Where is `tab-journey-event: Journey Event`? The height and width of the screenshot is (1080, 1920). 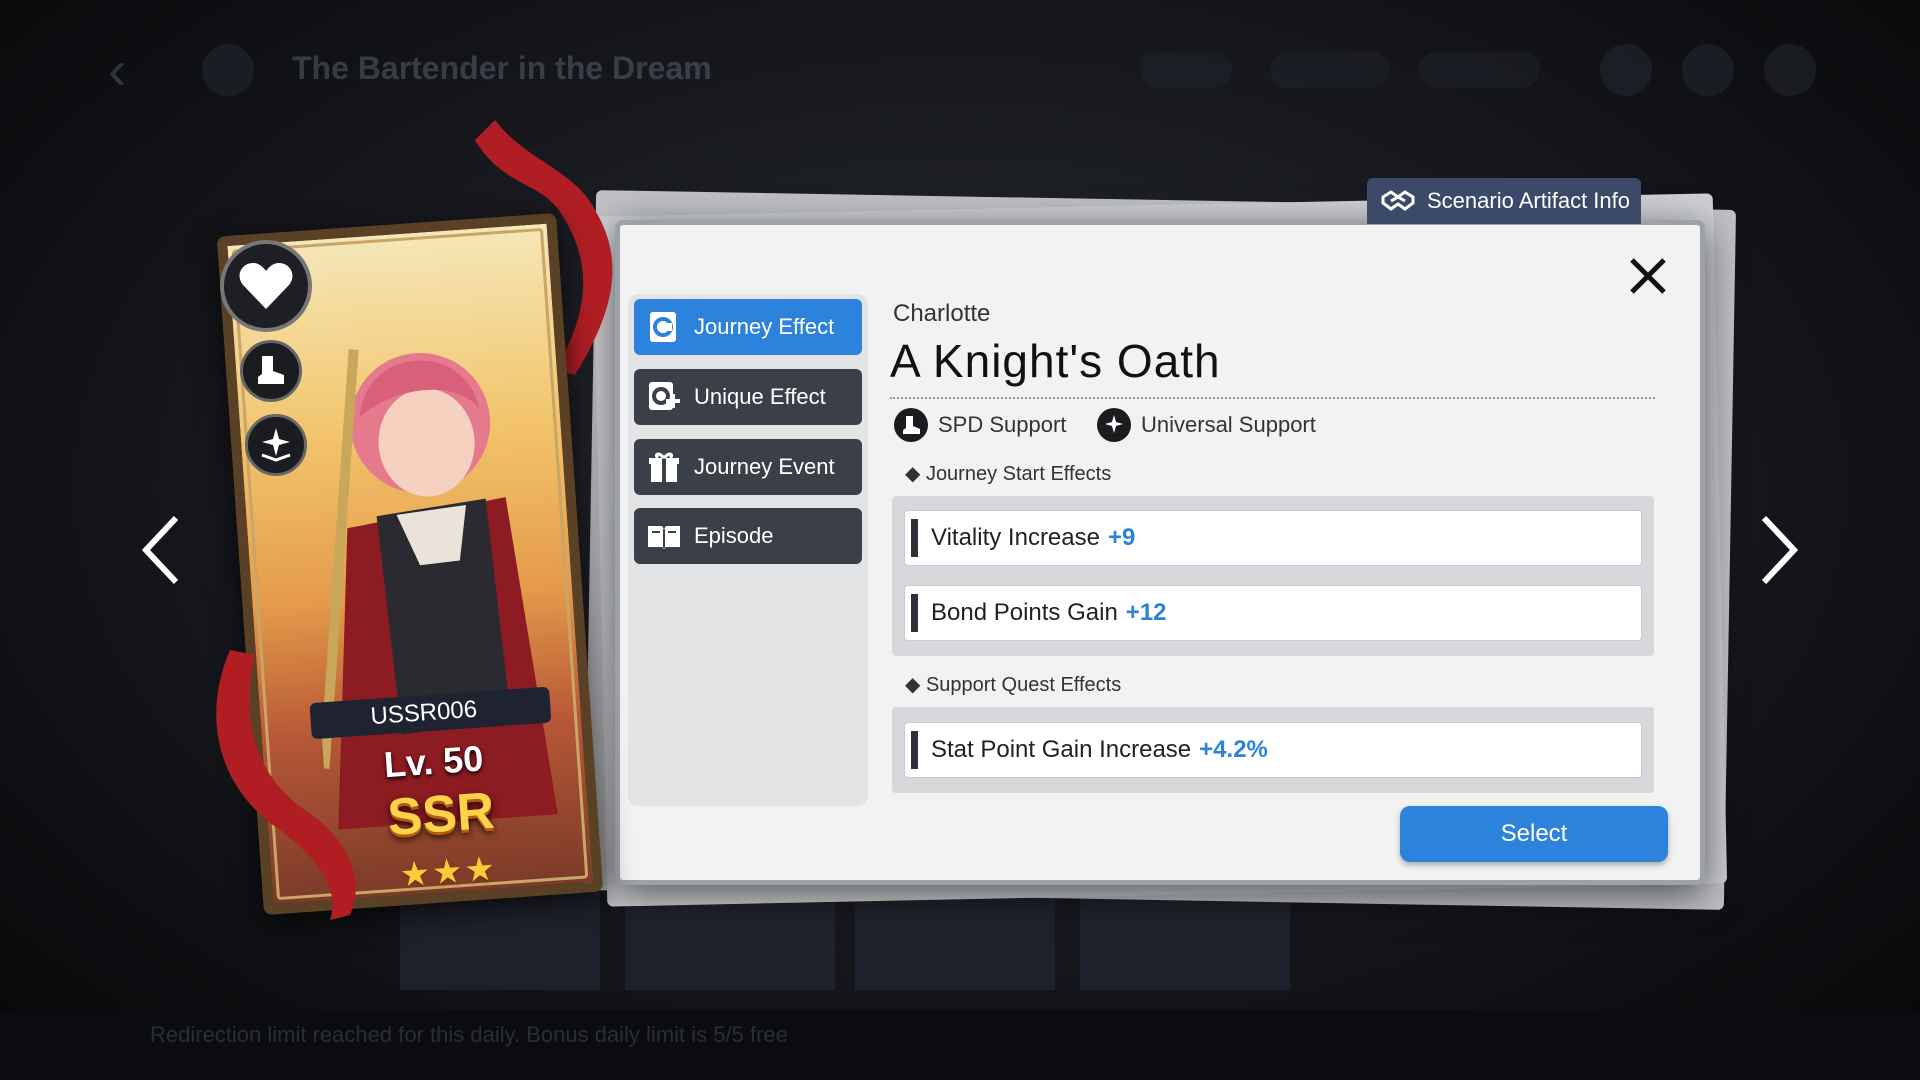 tab-journey-event: Journey Event is located at coordinates (748, 467).